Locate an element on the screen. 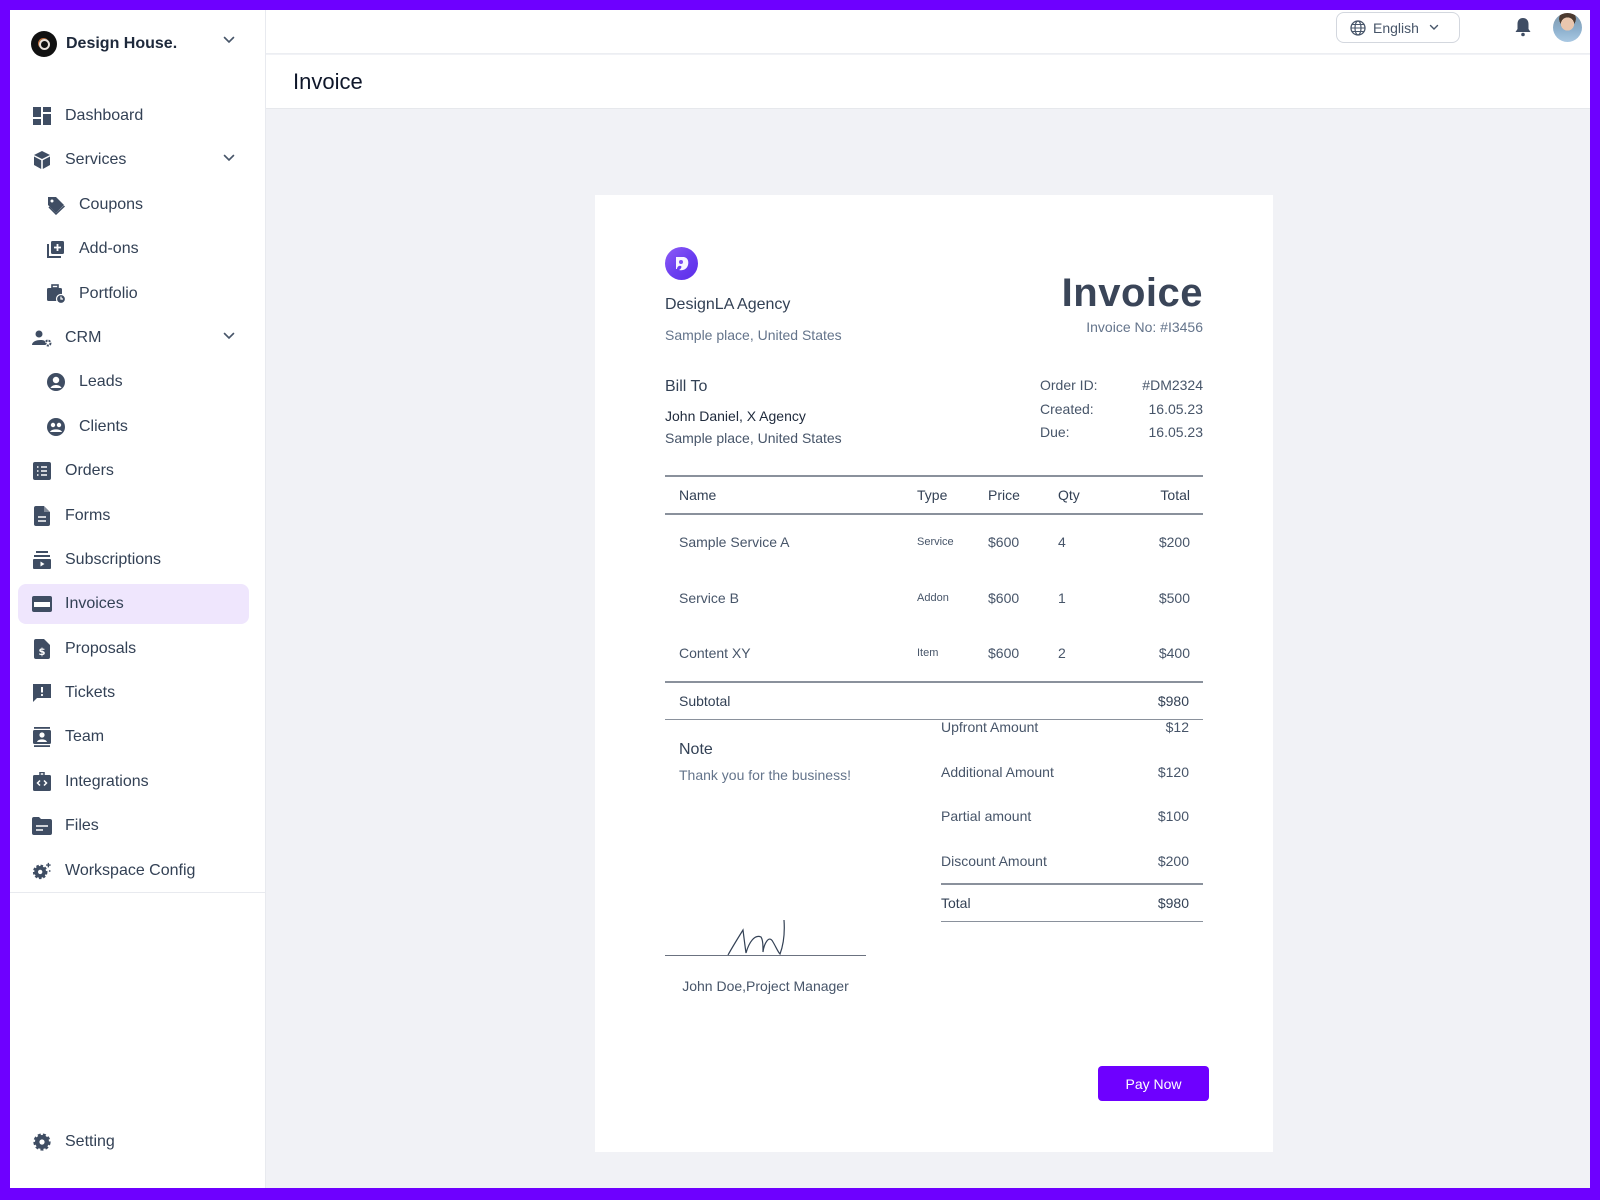  meta-label: Created: is located at coordinates (1067, 408).